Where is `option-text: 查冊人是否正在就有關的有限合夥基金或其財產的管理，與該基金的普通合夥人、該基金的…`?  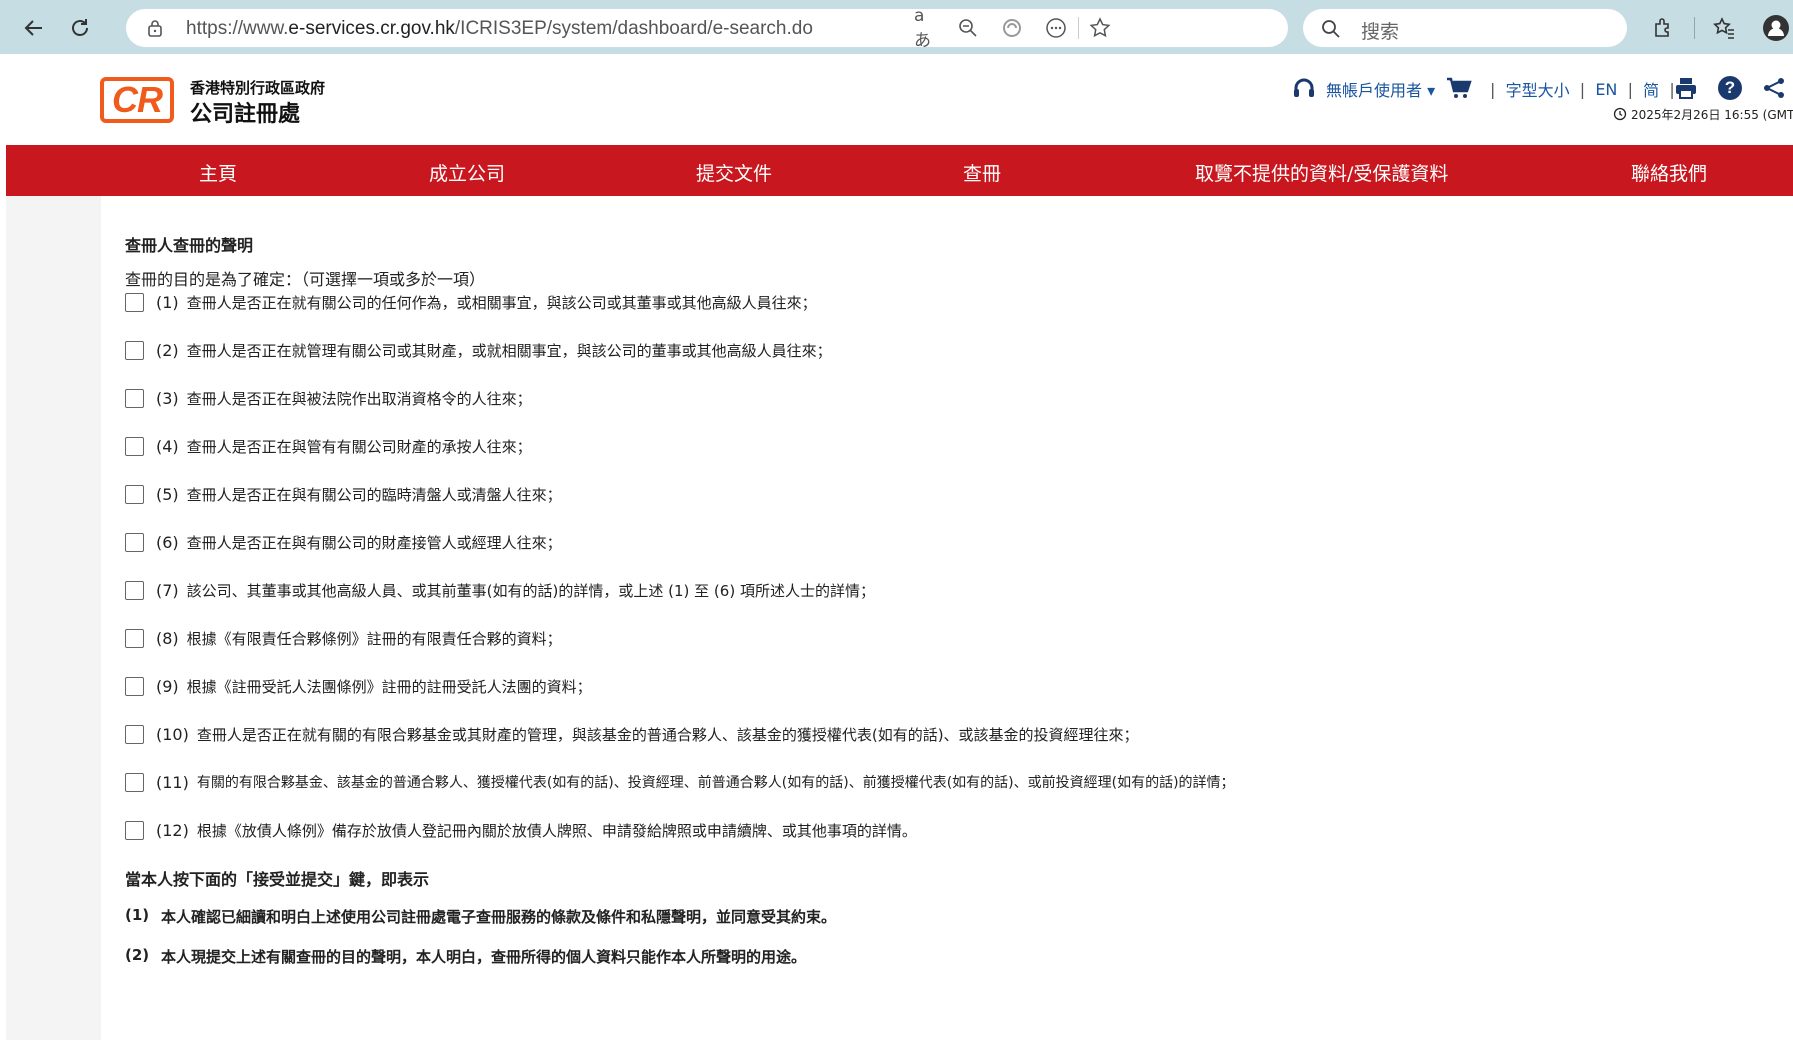
option-text: 查冊人是否正在就有關的有限合夥基金或其財產的管理，與該基金的普通合夥人、該基金的… is located at coordinates (667, 734).